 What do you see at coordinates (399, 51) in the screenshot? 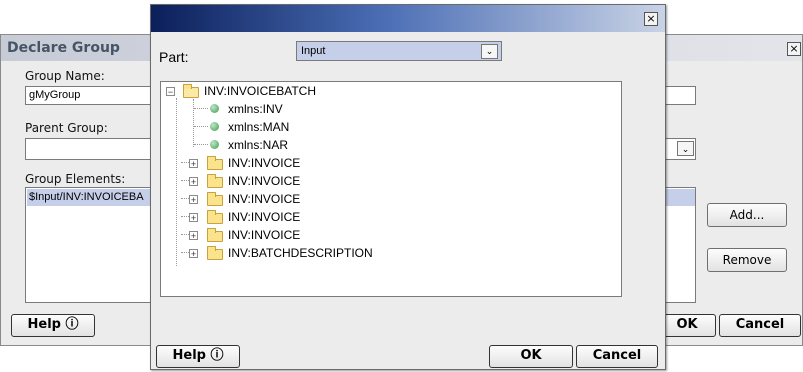
I see `part-select: Input ⌄` at bounding box center [399, 51].